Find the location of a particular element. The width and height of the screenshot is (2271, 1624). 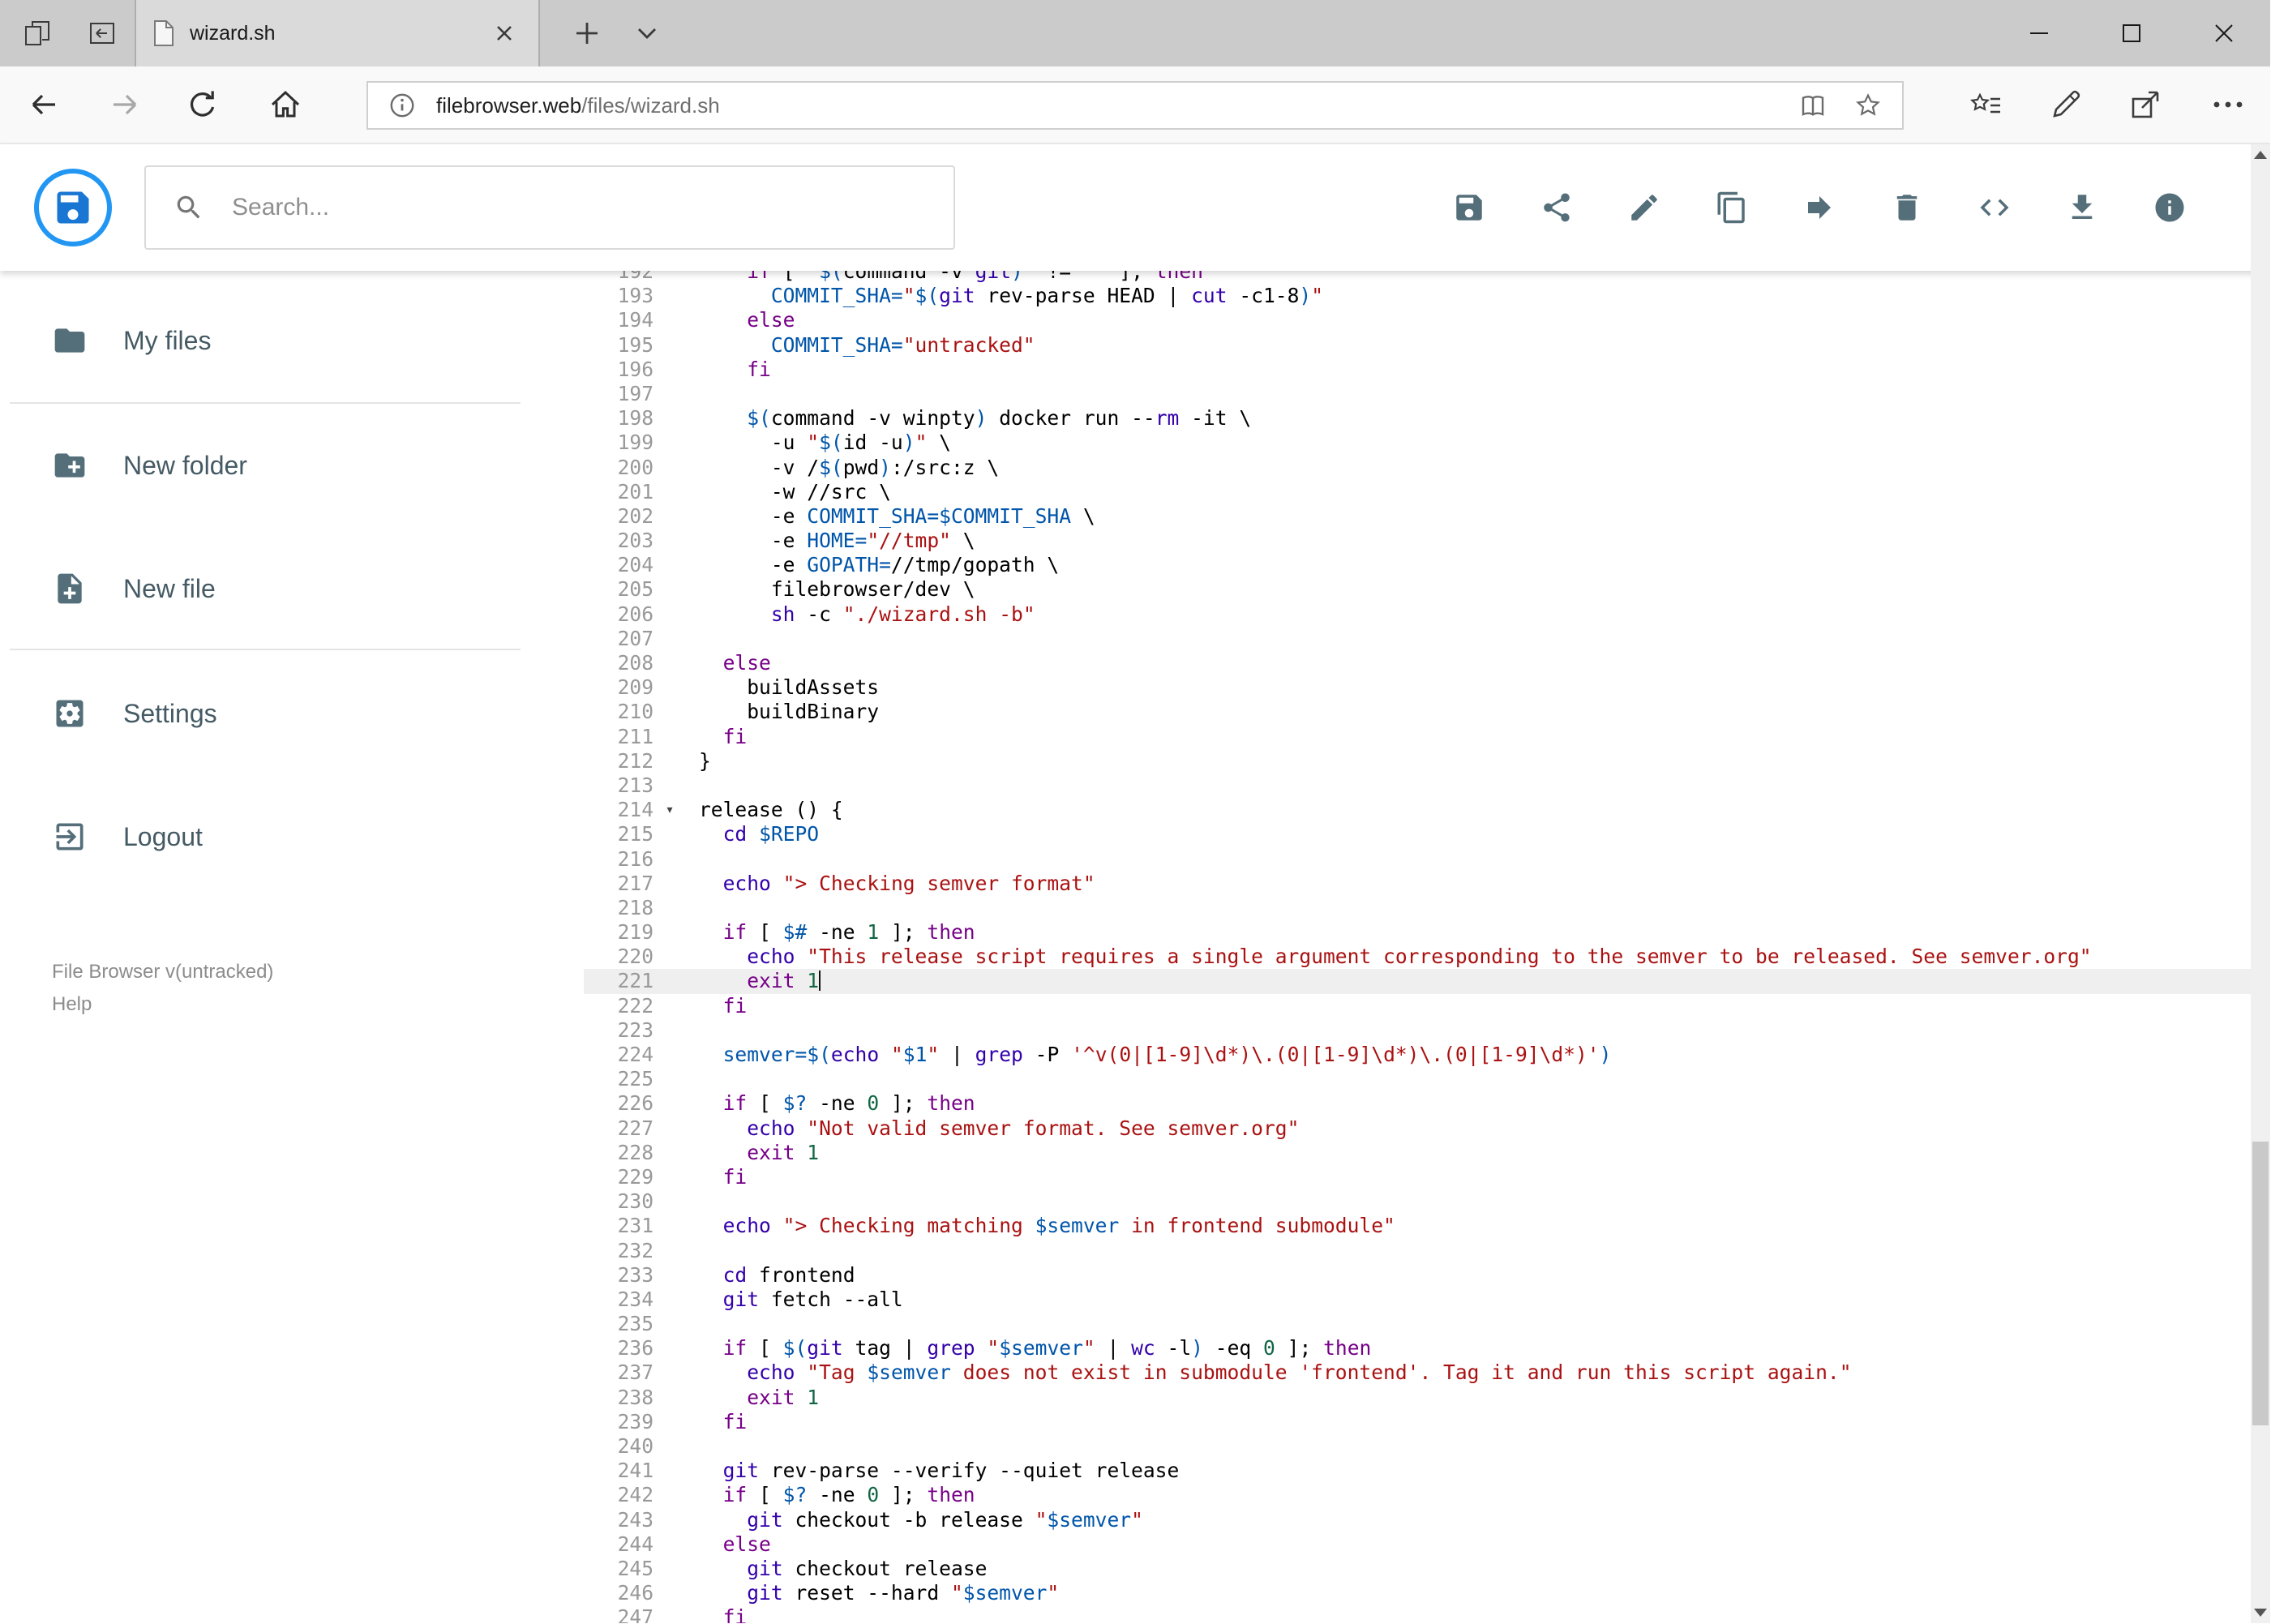

minimize-button is located at coordinates (2039, 33).